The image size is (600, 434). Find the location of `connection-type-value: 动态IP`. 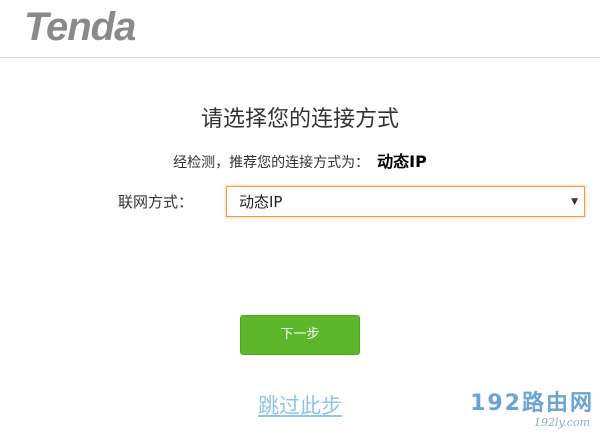

connection-type-value: 动态IP is located at coordinates (261, 202).